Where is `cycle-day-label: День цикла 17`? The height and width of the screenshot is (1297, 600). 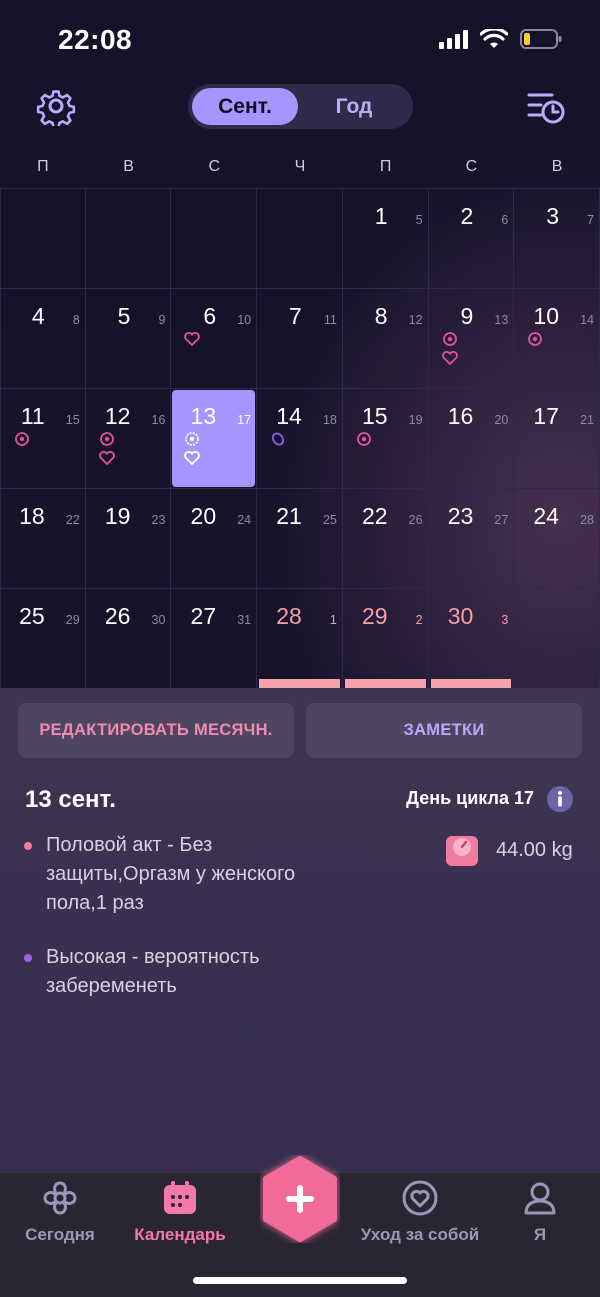 cycle-day-label: День цикла 17 is located at coordinates (470, 798).